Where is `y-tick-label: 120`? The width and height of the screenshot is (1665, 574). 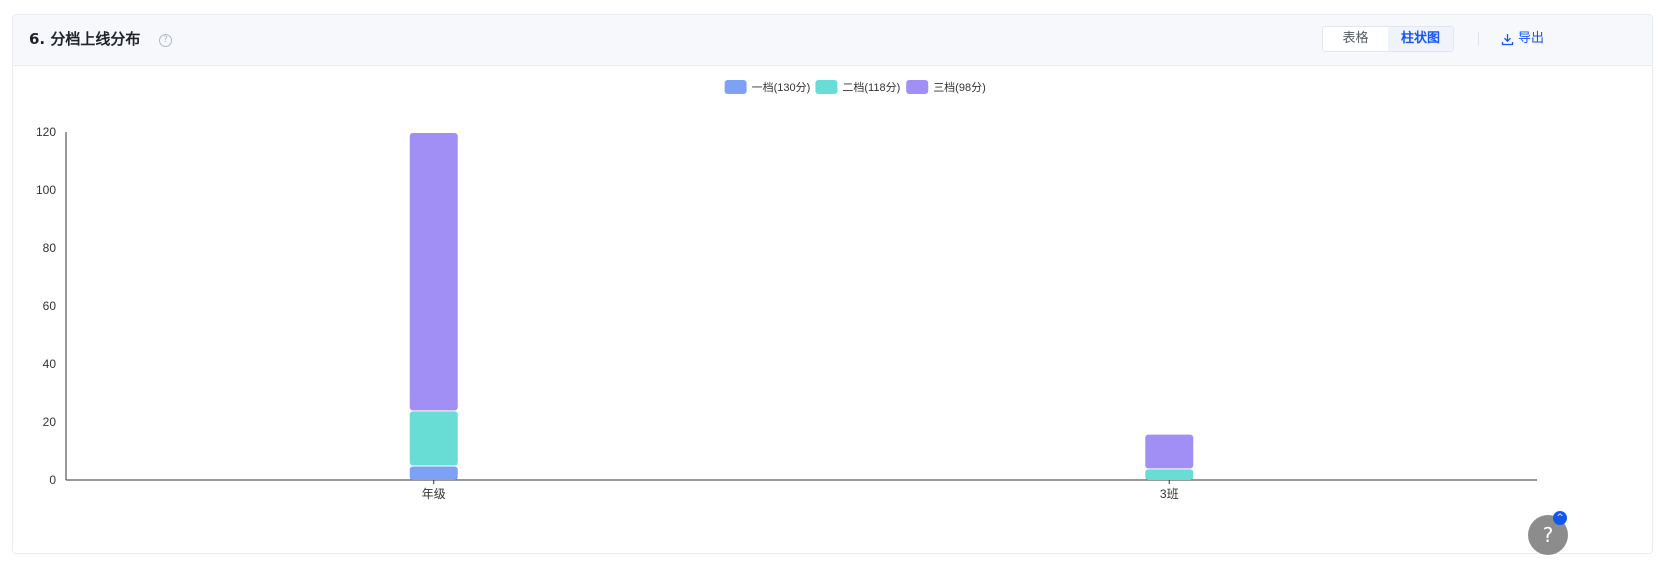
y-tick-label: 120 is located at coordinates (46, 132).